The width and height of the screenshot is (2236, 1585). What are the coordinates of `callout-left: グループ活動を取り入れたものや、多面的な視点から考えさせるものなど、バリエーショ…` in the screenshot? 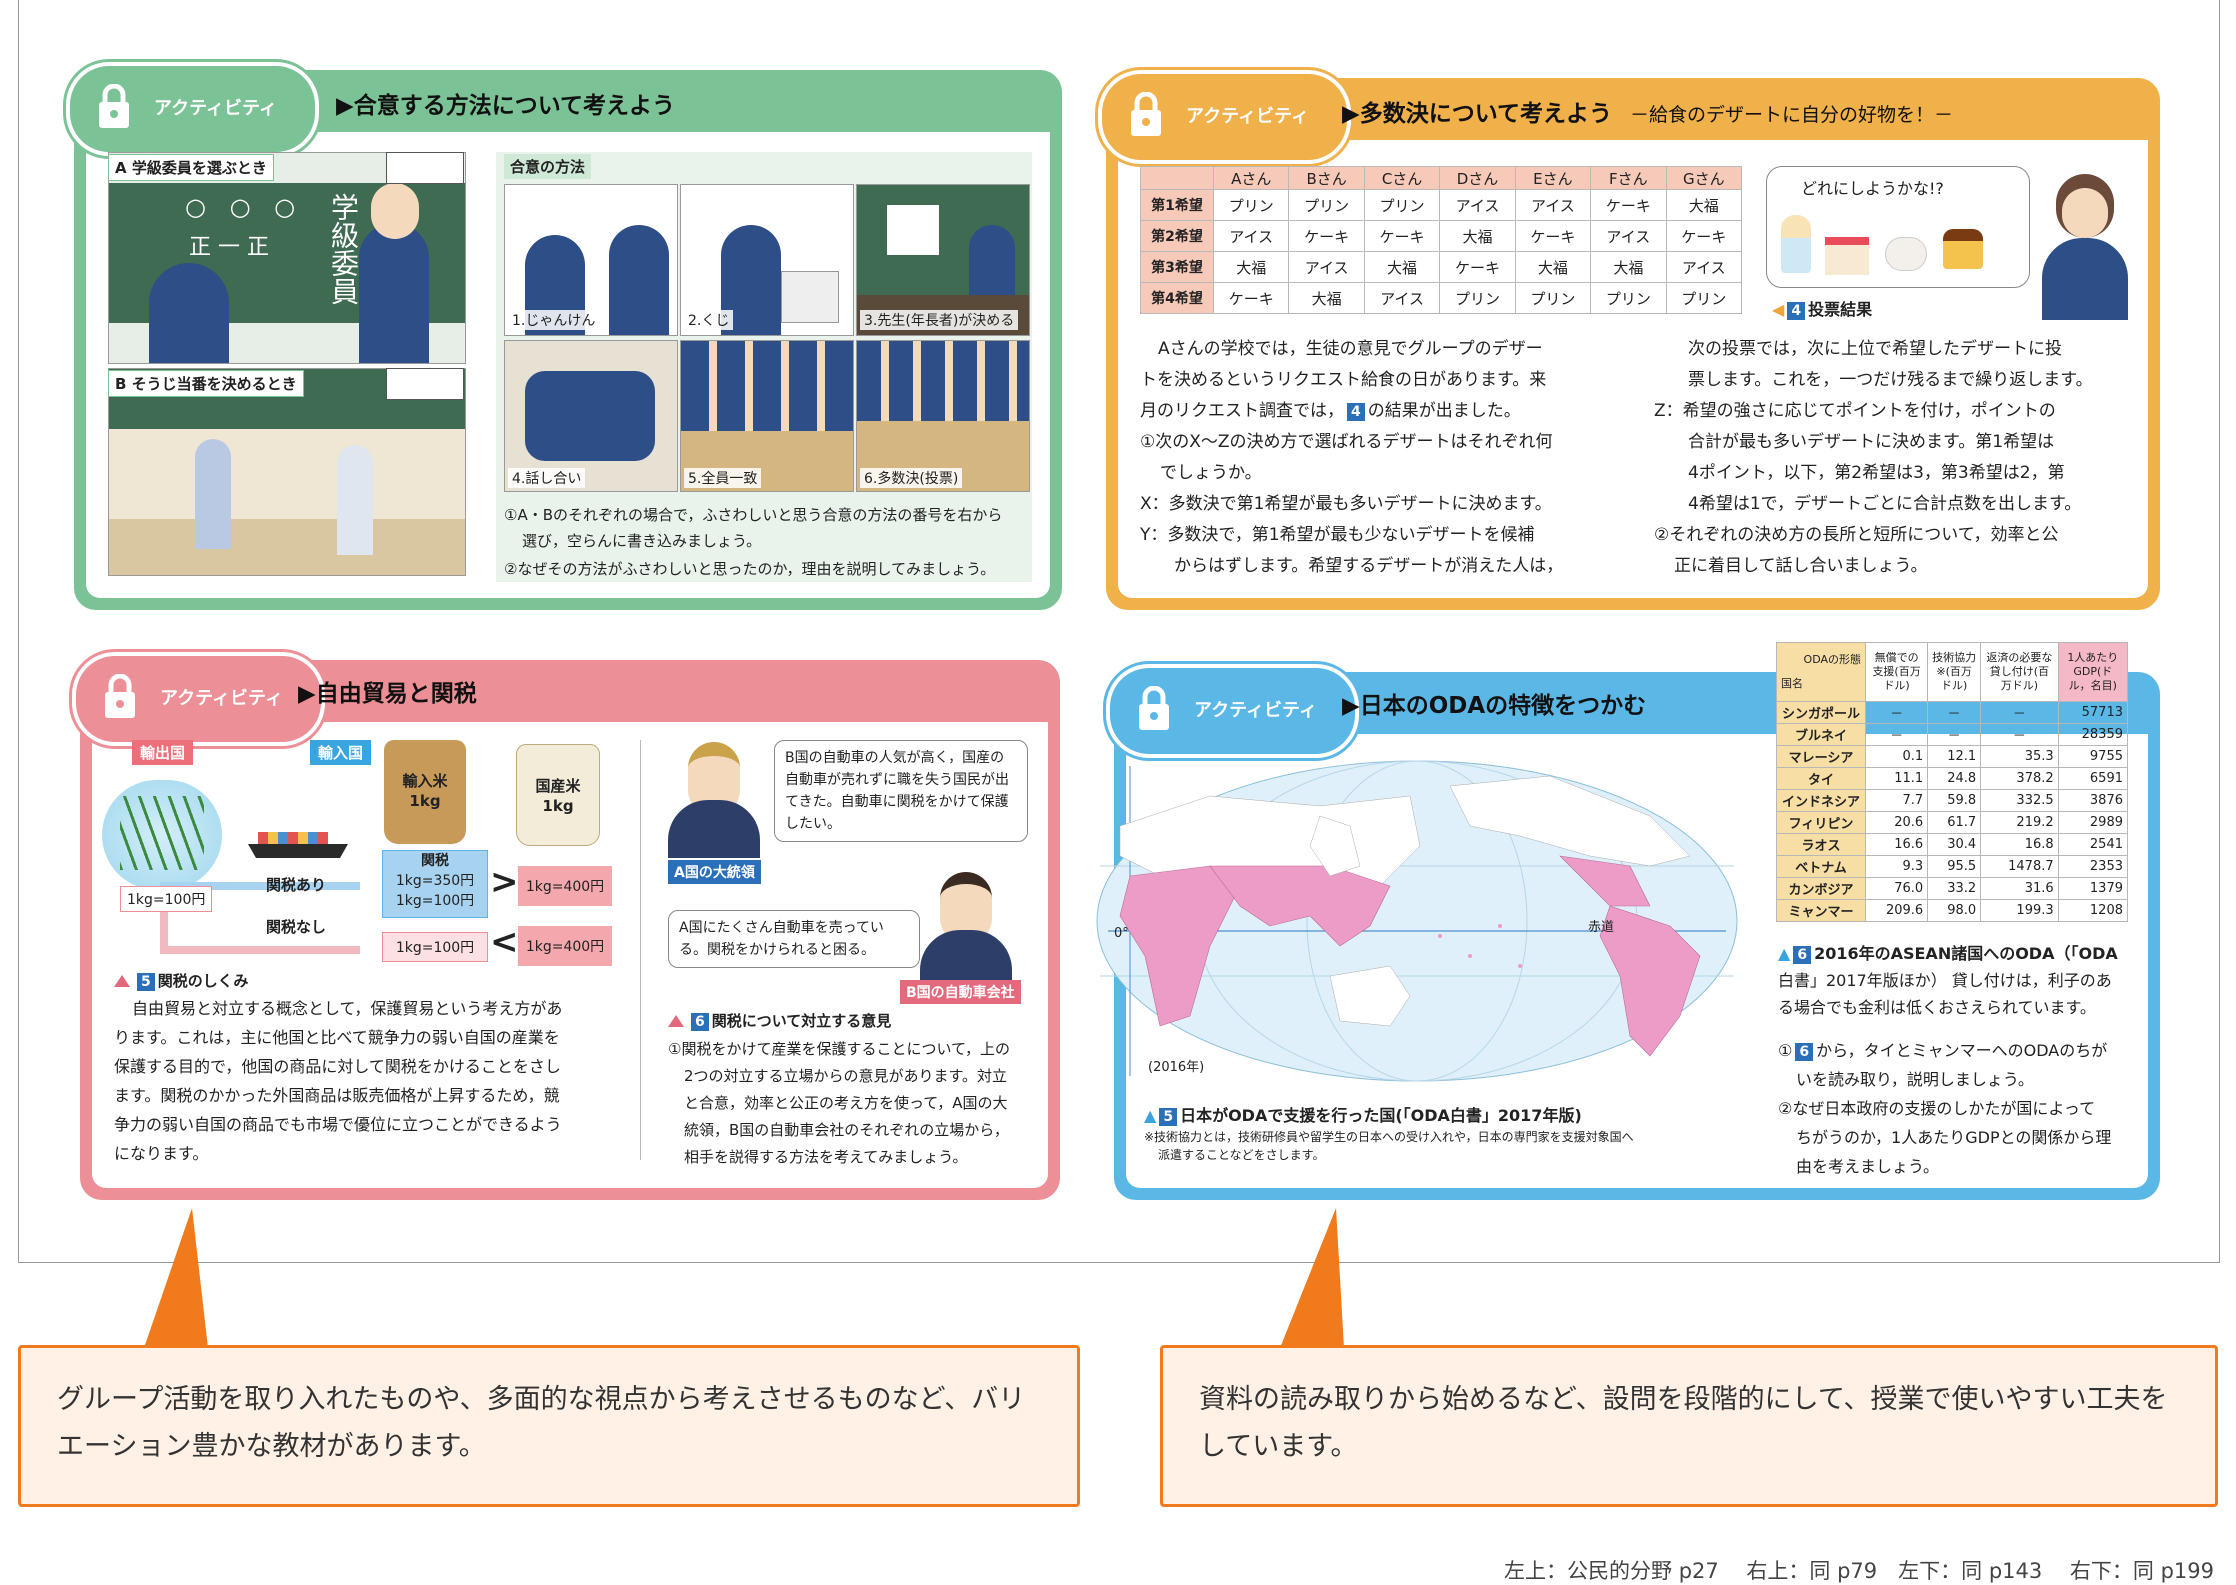 It's located at (549, 1426).